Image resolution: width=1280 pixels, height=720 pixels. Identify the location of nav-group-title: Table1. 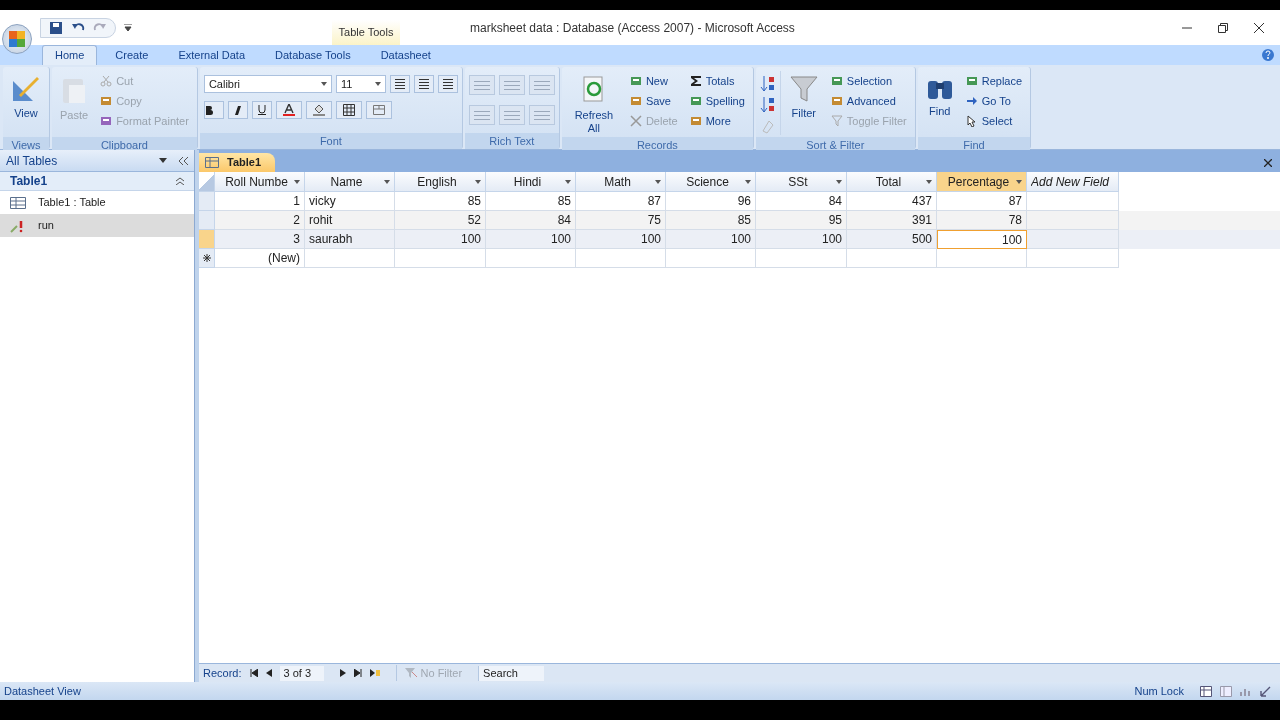
(29, 181).